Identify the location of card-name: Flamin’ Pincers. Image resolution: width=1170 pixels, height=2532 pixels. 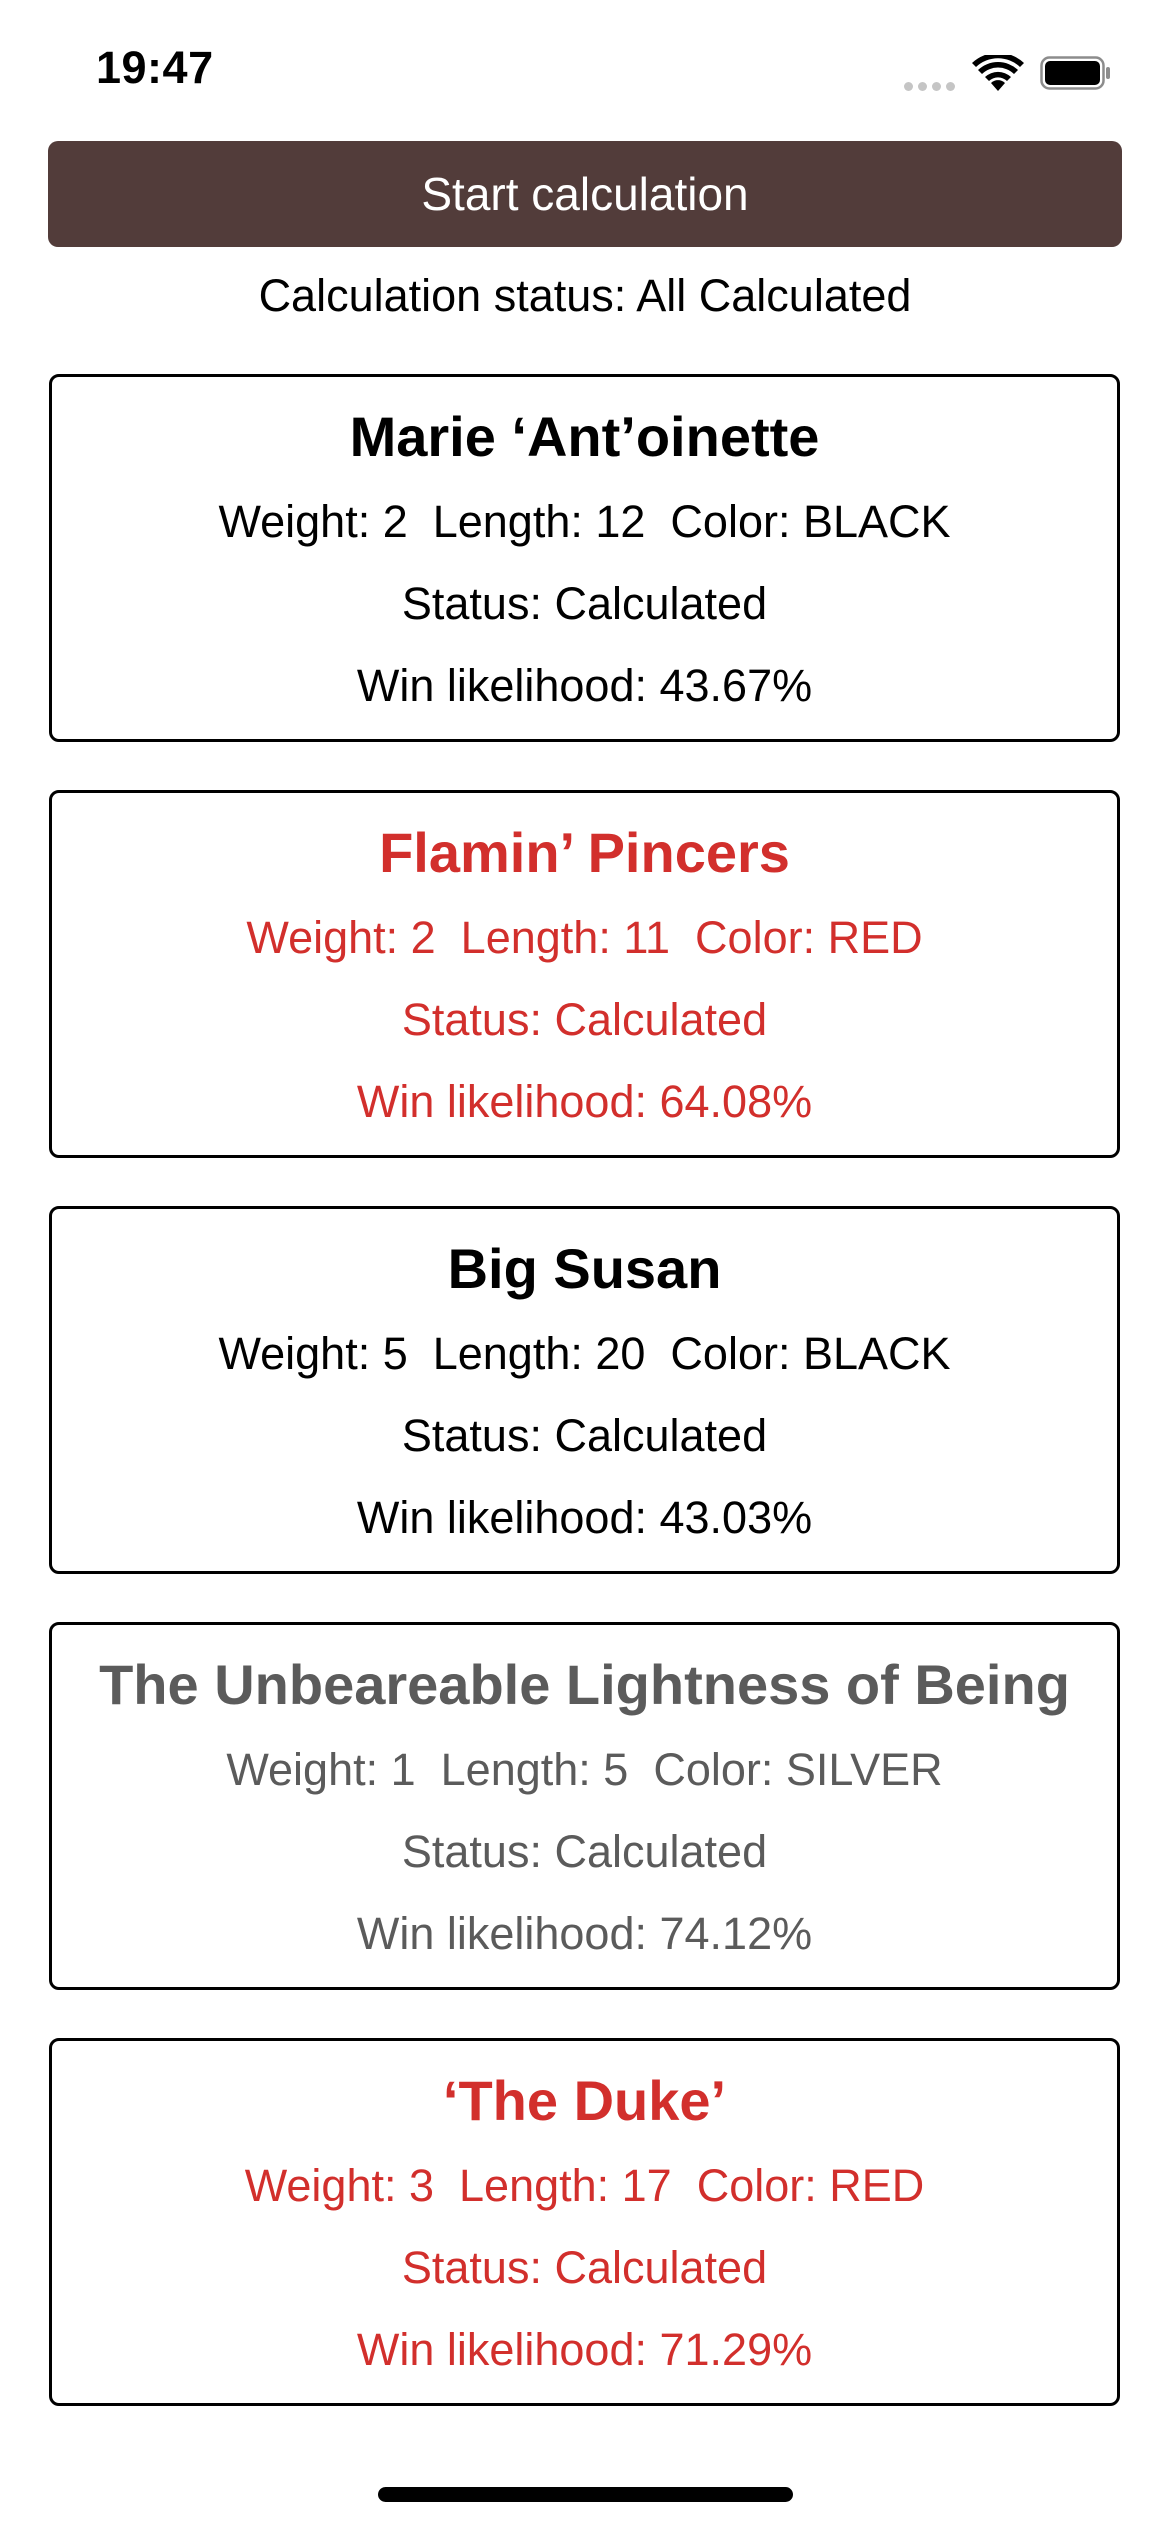
(584, 852).